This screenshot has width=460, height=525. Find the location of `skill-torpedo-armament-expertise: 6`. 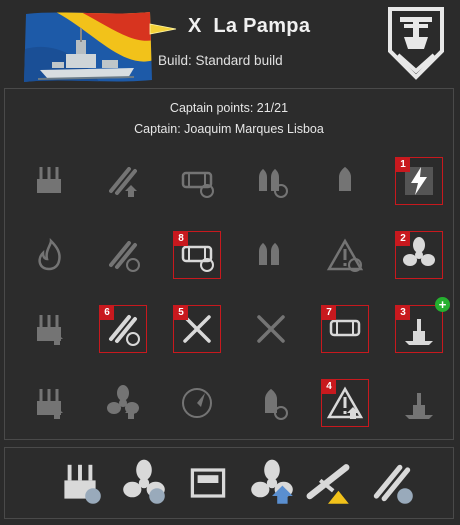

skill-torpedo-armament-expertise: 6 is located at coordinates (123, 329).